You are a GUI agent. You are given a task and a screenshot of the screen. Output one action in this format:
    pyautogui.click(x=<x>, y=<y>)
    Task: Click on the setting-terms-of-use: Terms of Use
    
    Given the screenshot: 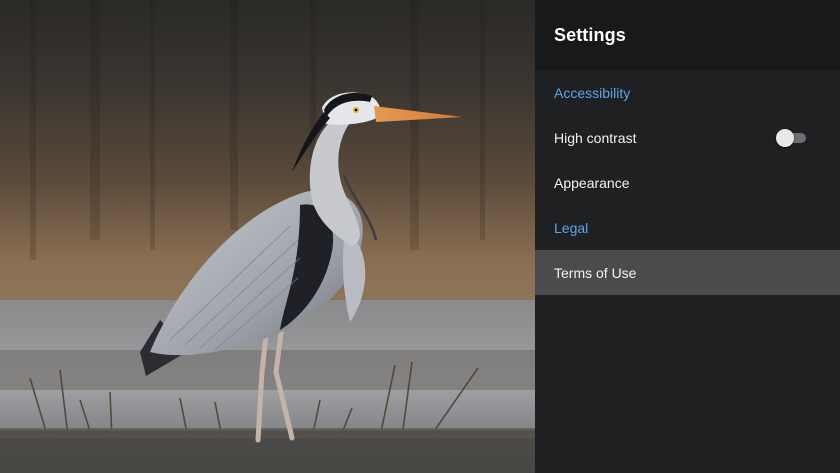 What is the action you would take?
    pyautogui.click(x=687, y=272)
    